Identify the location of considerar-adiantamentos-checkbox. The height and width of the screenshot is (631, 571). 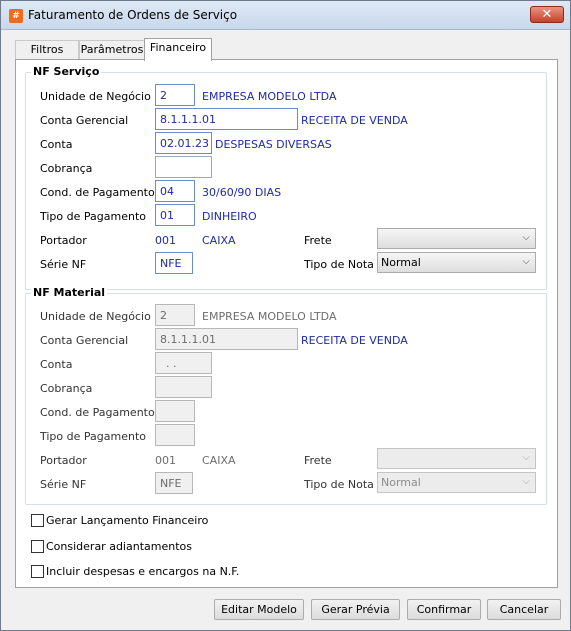
(37, 546).